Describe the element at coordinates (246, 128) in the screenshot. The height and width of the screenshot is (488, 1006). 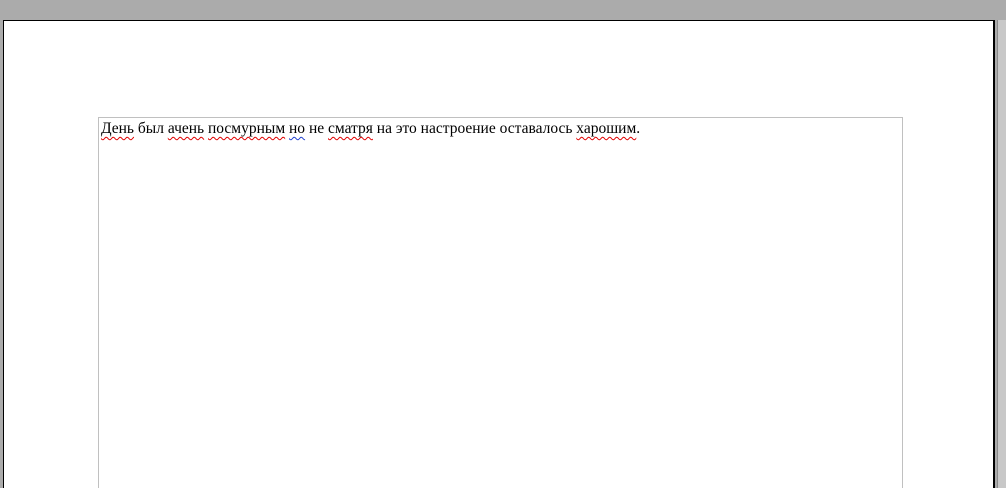
I see `misspelled-word: посмурным` at that location.